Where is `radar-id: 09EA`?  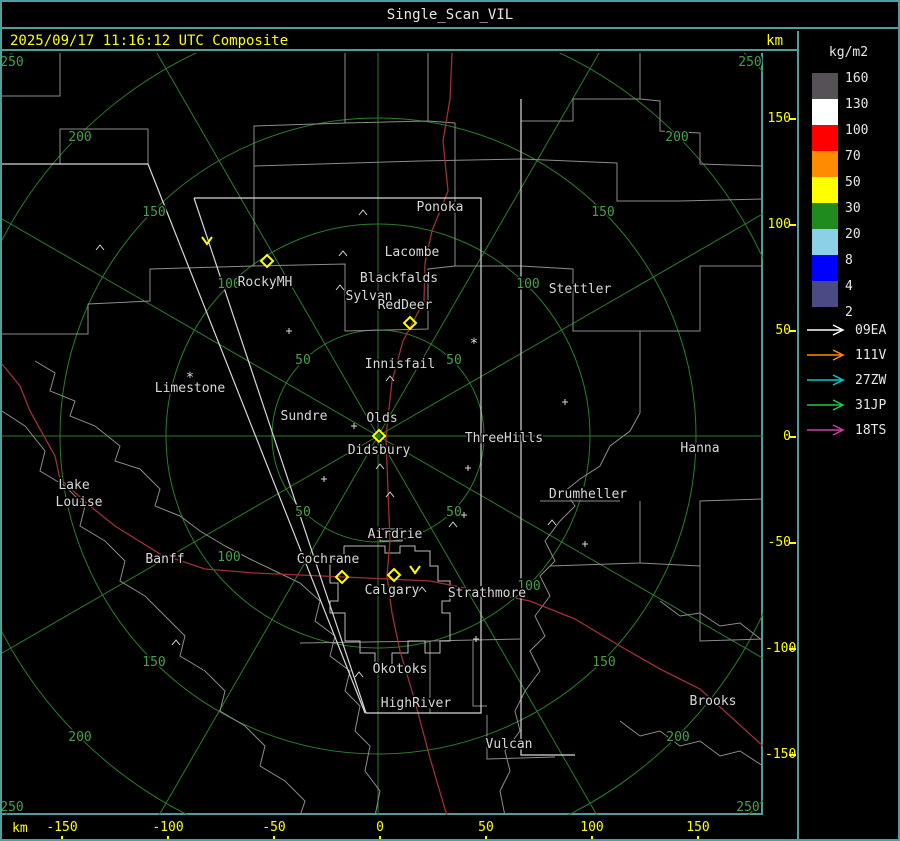
radar-id: 09EA is located at coordinates (871, 330).